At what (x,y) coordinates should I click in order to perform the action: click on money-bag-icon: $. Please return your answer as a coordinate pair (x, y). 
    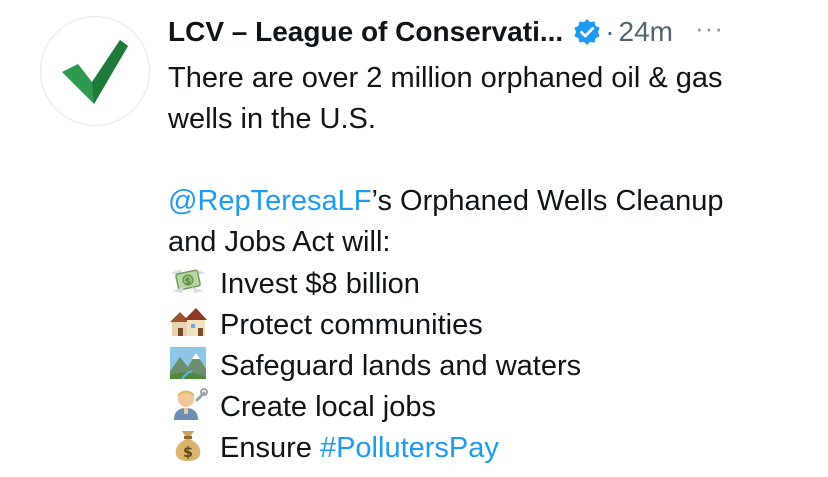
    Looking at the image, I should click on (188, 445).